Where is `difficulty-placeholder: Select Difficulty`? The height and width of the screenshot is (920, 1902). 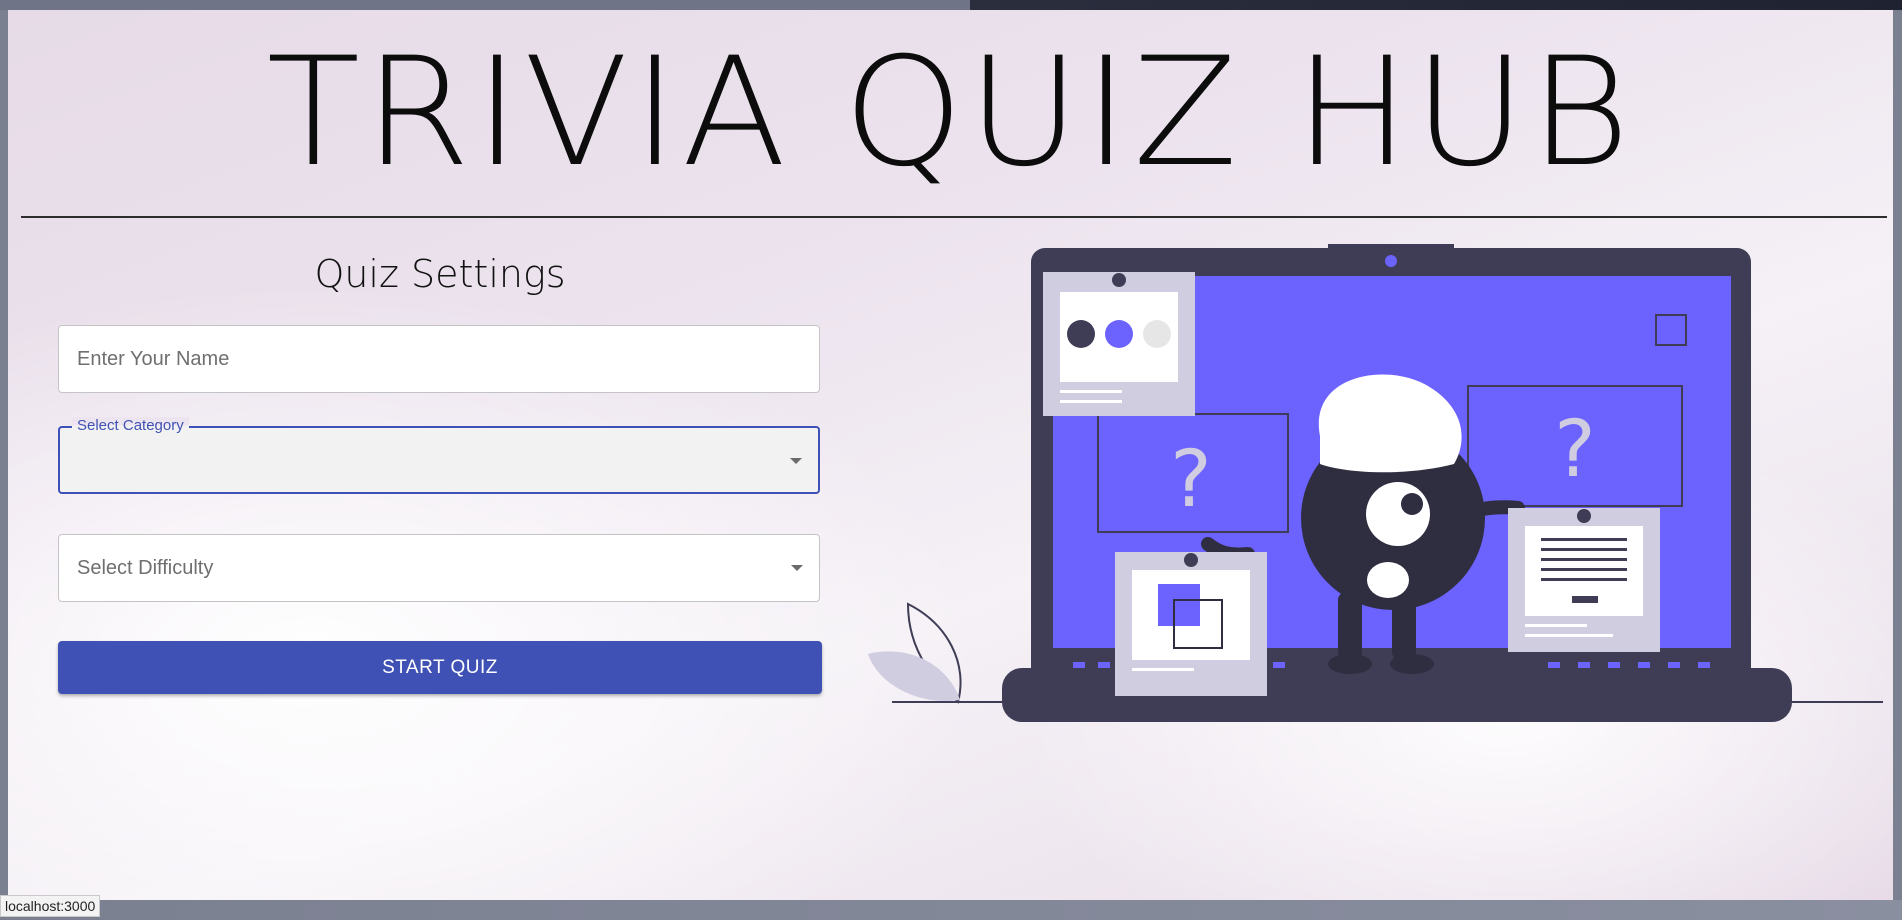
difficulty-placeholder: Select Difficulty is located at coordinates (145, 568).